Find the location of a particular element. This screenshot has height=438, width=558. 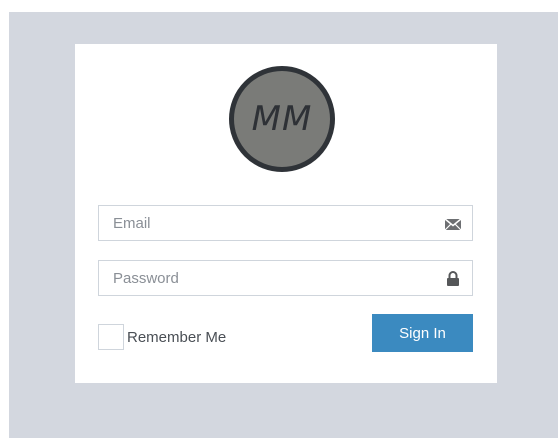

avatar: MM is located at coordinates (282, 119).